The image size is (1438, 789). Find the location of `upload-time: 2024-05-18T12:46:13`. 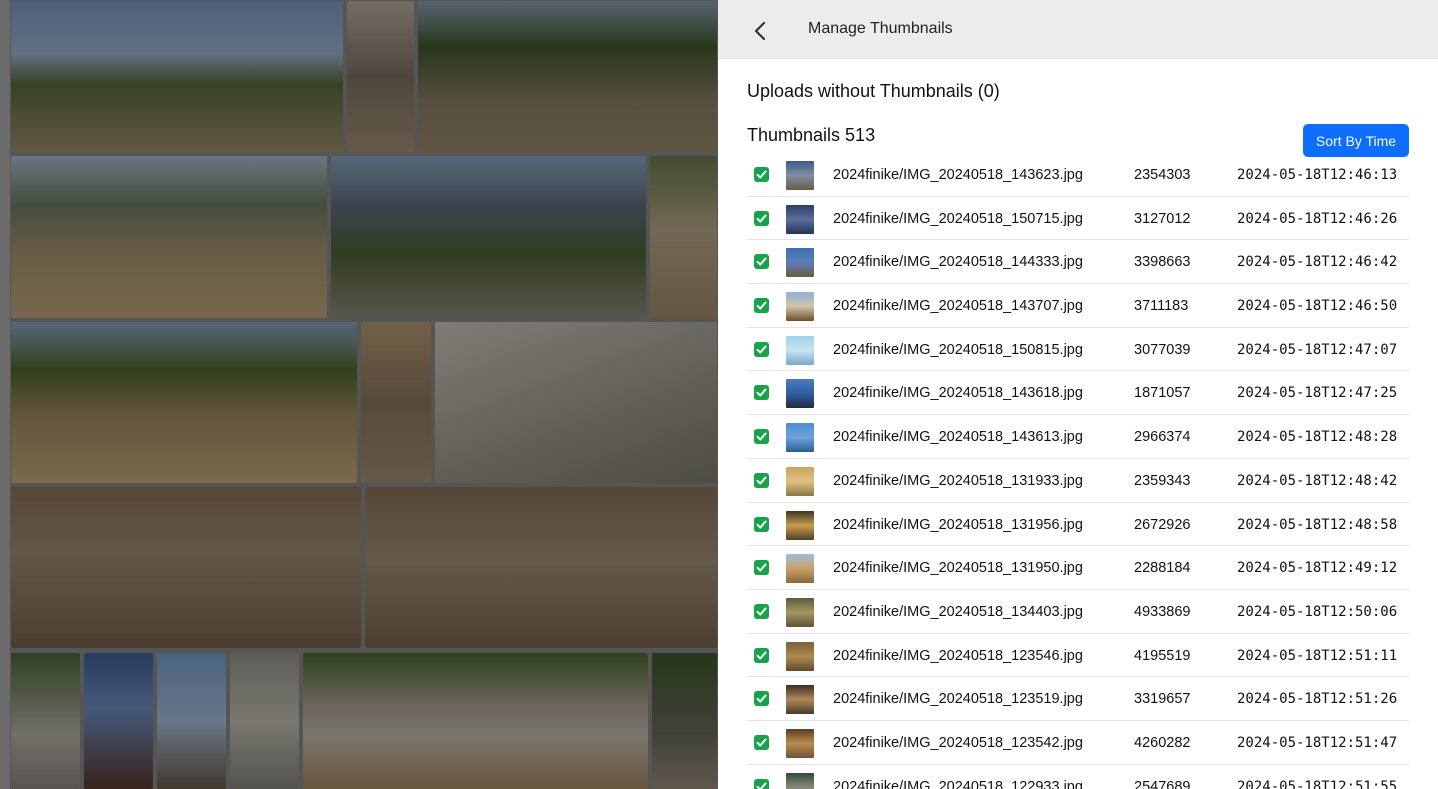

upload-time: 2024-05-18T12:46:13 is located at coordinates (1317, 175).